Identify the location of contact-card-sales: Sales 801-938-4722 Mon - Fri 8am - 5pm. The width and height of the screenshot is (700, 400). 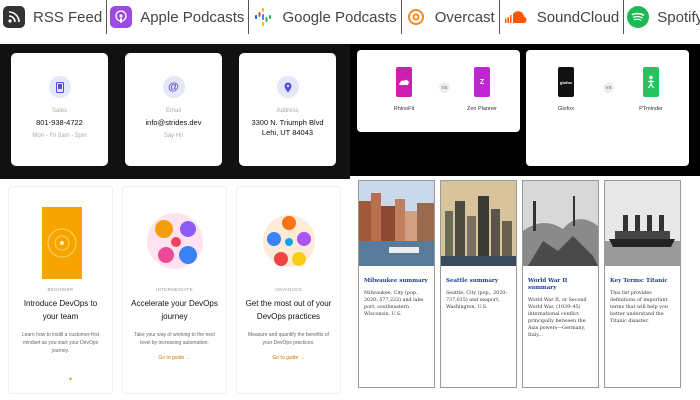
(59, 109).